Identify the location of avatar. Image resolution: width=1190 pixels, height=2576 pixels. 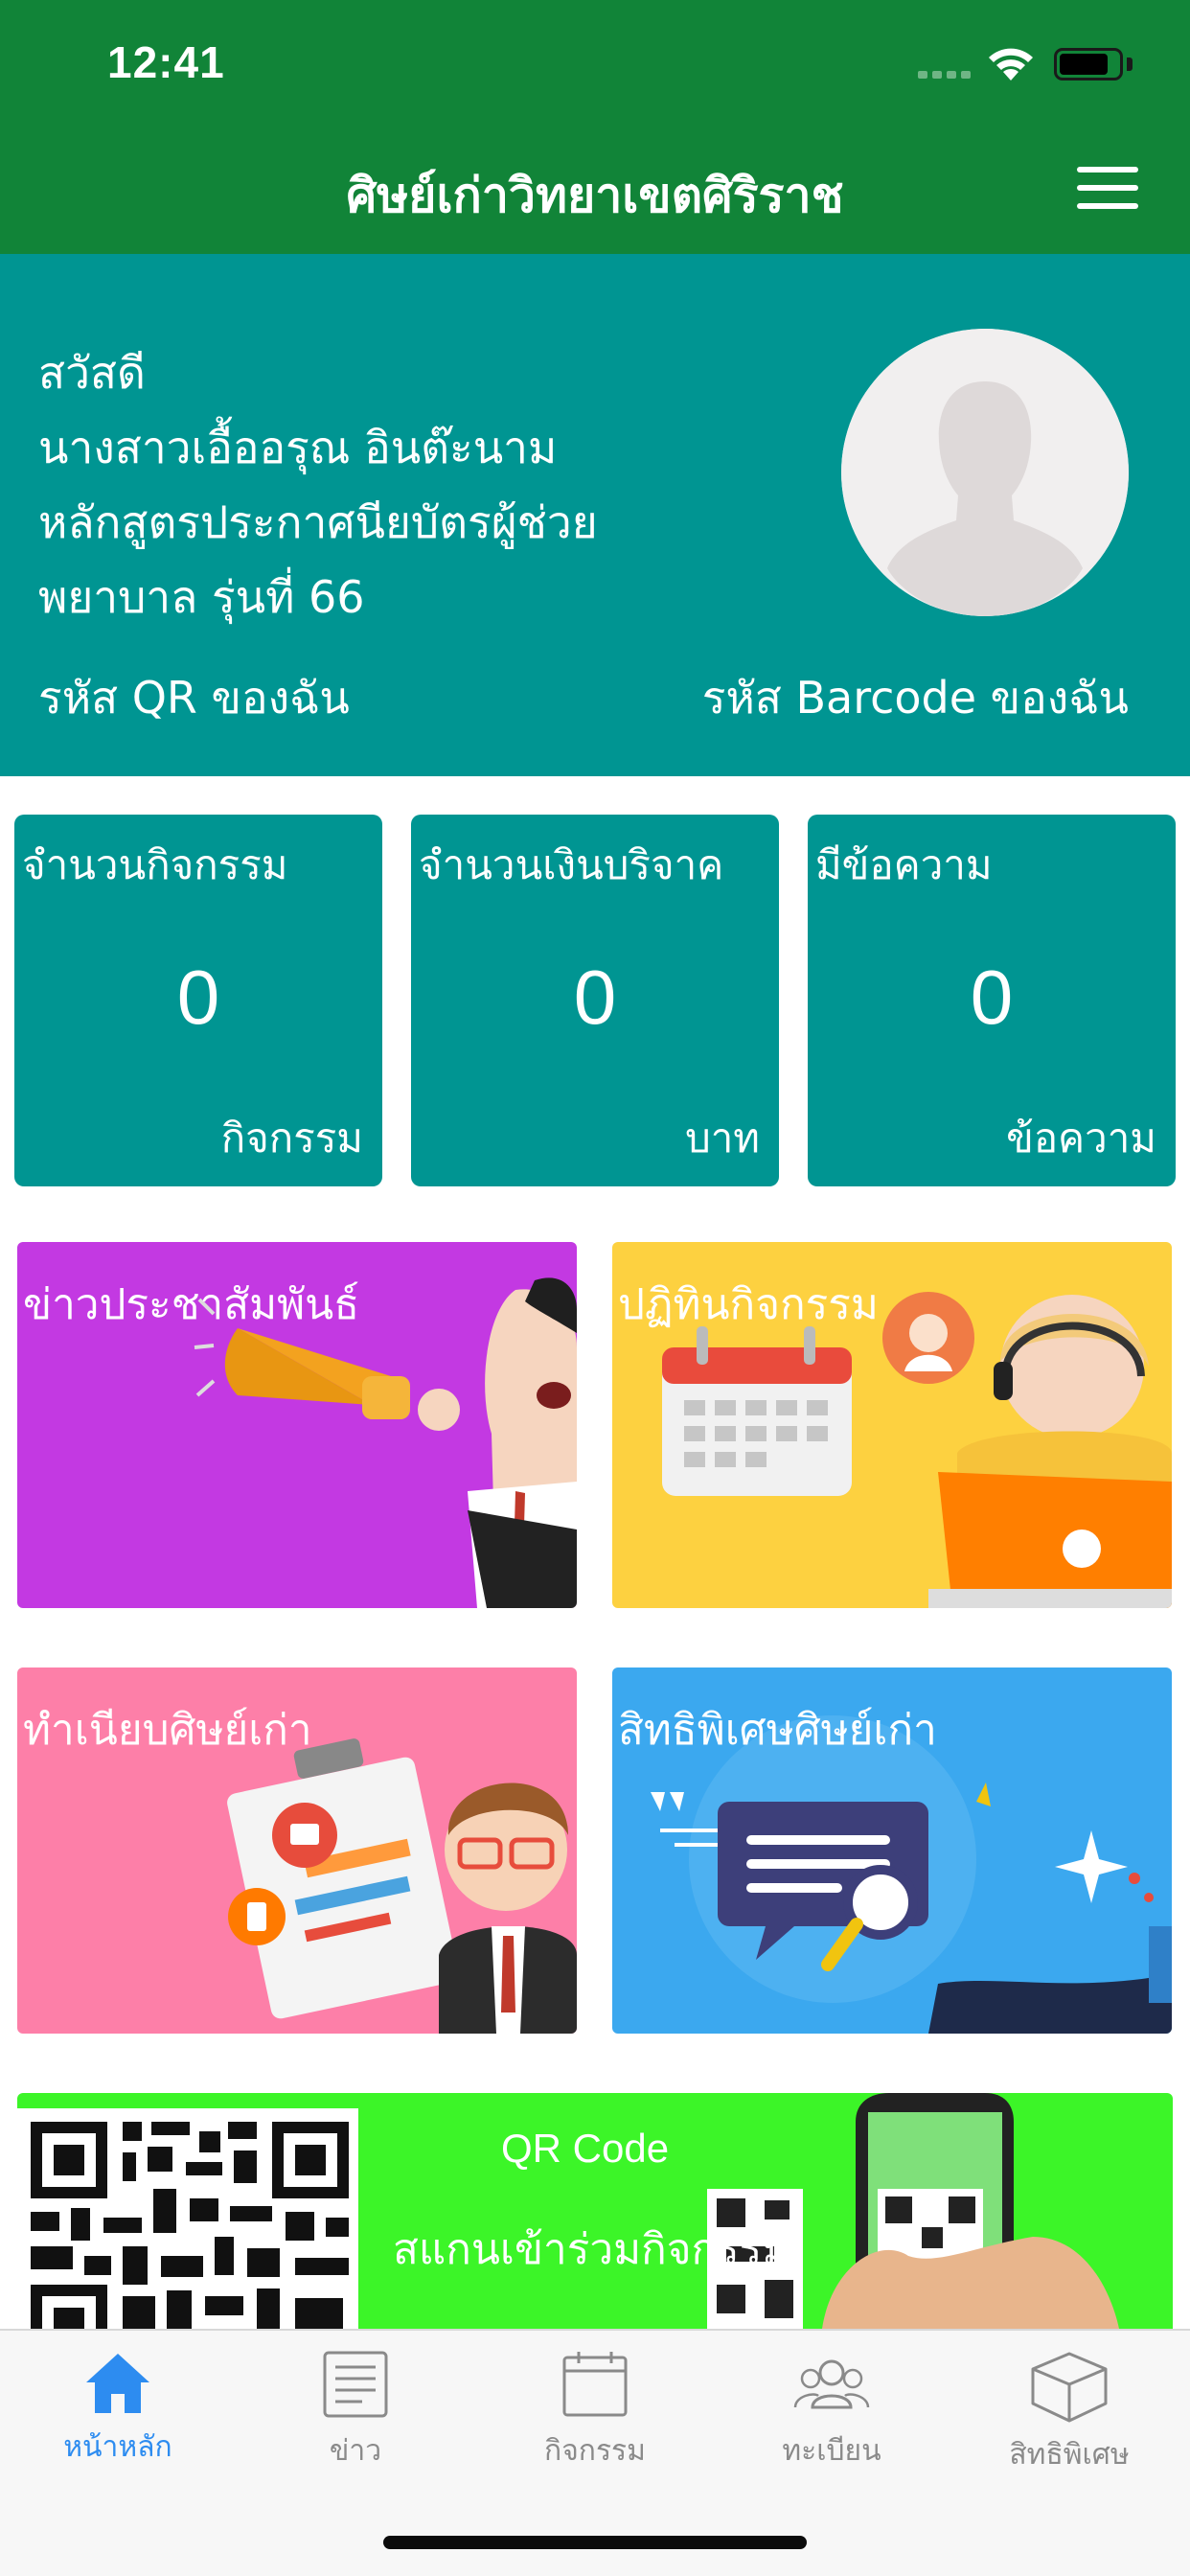
(985, 472).